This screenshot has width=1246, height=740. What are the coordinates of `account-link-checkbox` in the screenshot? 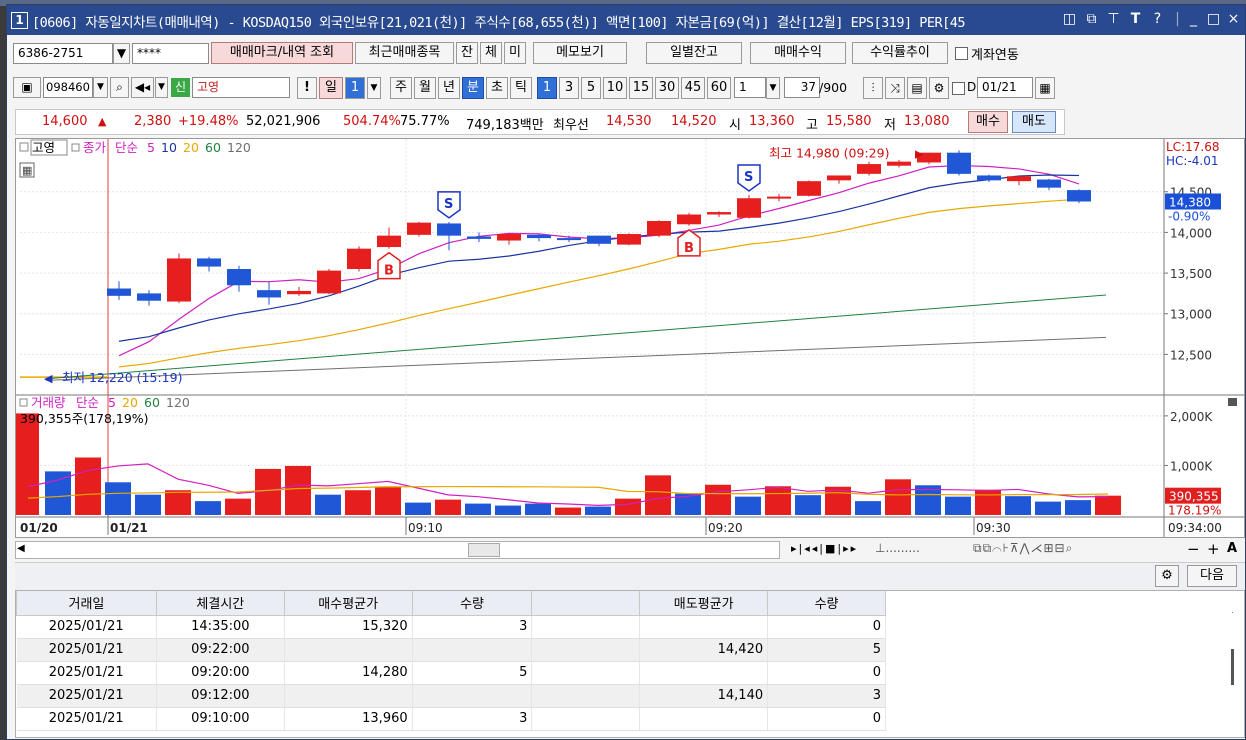 It's located at (961, 53).